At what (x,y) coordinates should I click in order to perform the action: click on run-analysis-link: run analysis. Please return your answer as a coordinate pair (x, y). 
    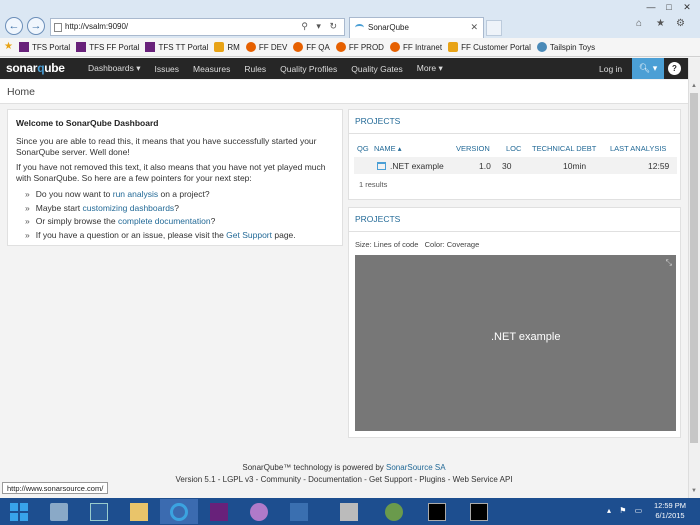
    Looking at the image, I should click on (135, 194).